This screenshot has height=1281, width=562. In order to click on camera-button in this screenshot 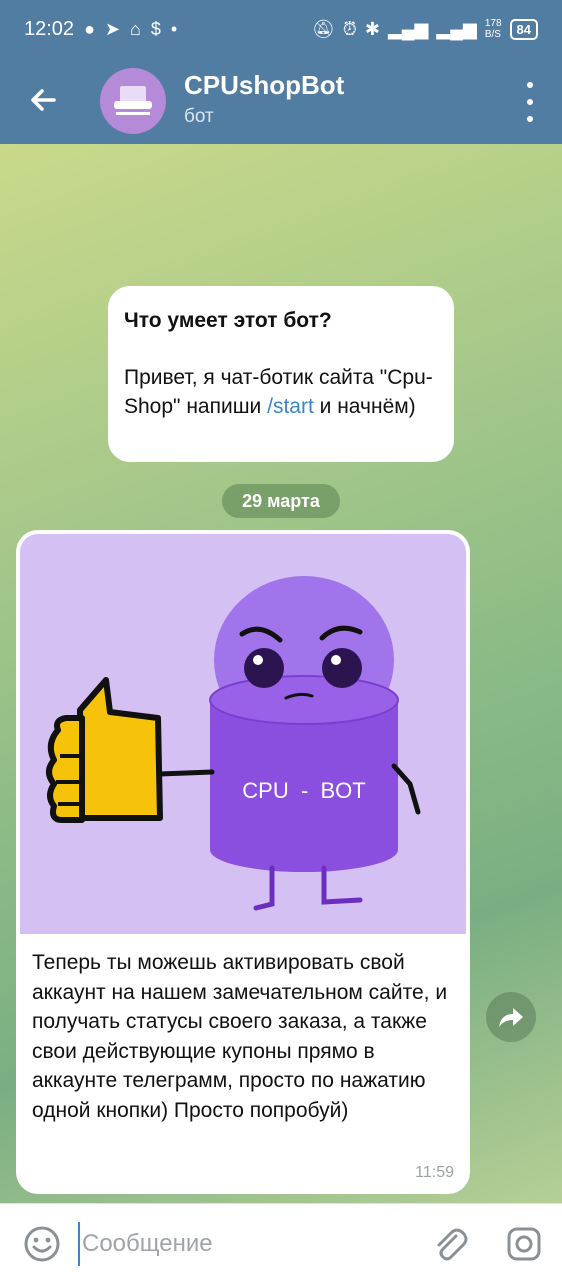, I will do `click(524, 1244)`.